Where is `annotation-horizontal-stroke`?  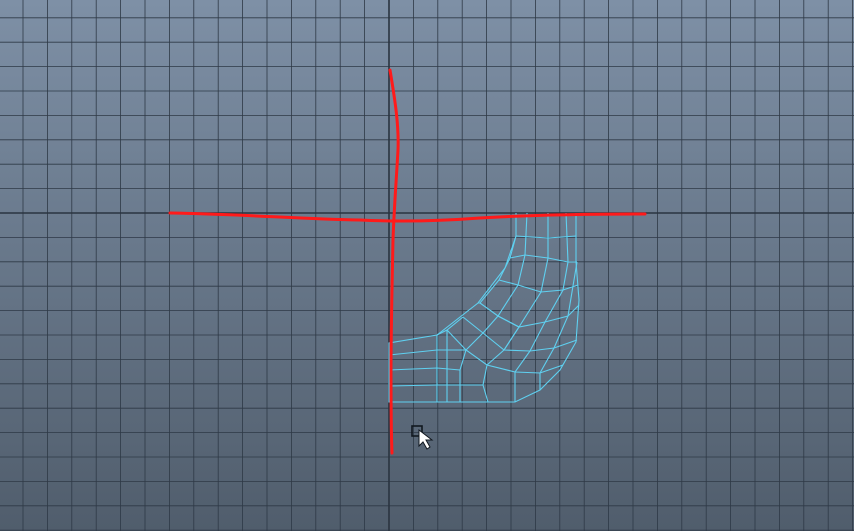
annotation-horizontal-stroke is located at coordinates (407, 217).